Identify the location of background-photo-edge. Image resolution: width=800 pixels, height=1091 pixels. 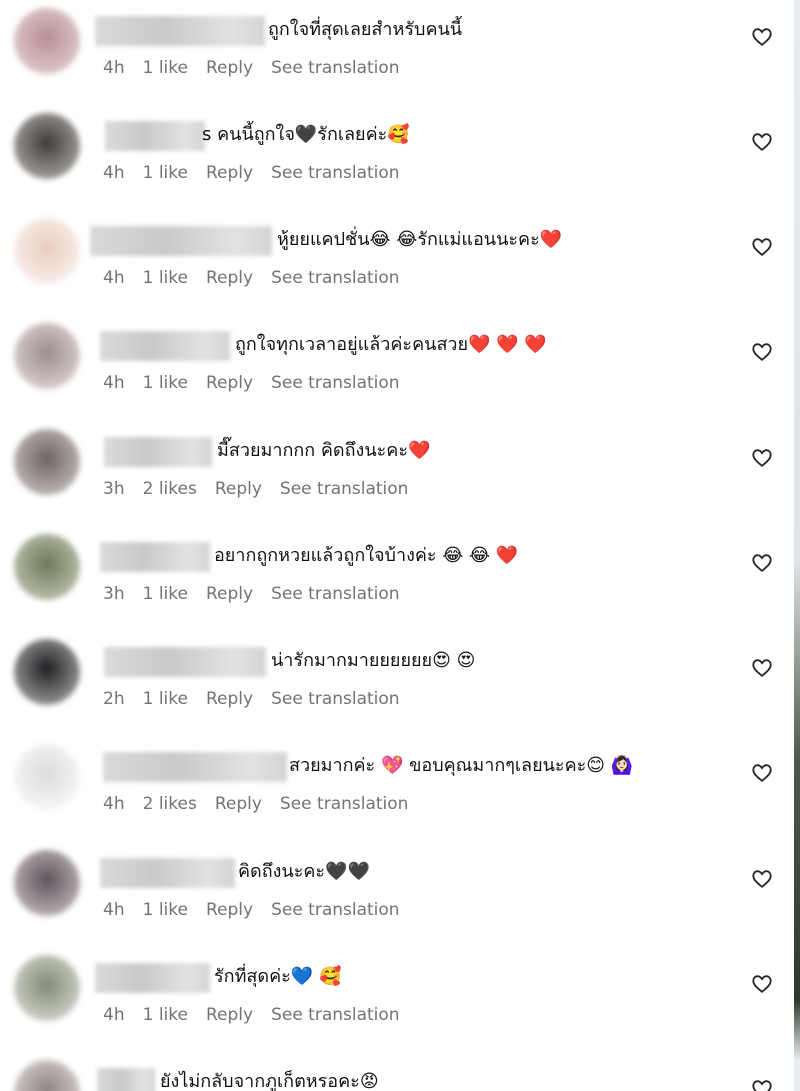
(797, 545).